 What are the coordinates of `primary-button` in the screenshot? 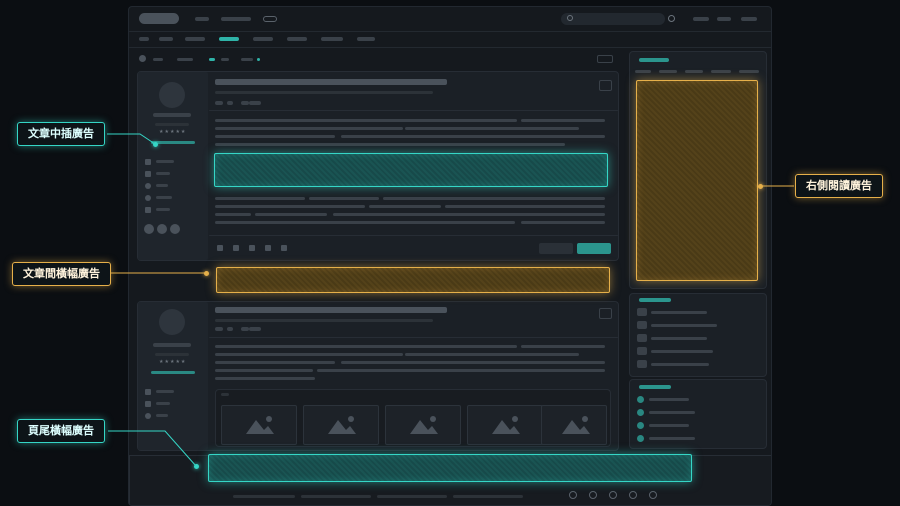 It's located at (594, 248).